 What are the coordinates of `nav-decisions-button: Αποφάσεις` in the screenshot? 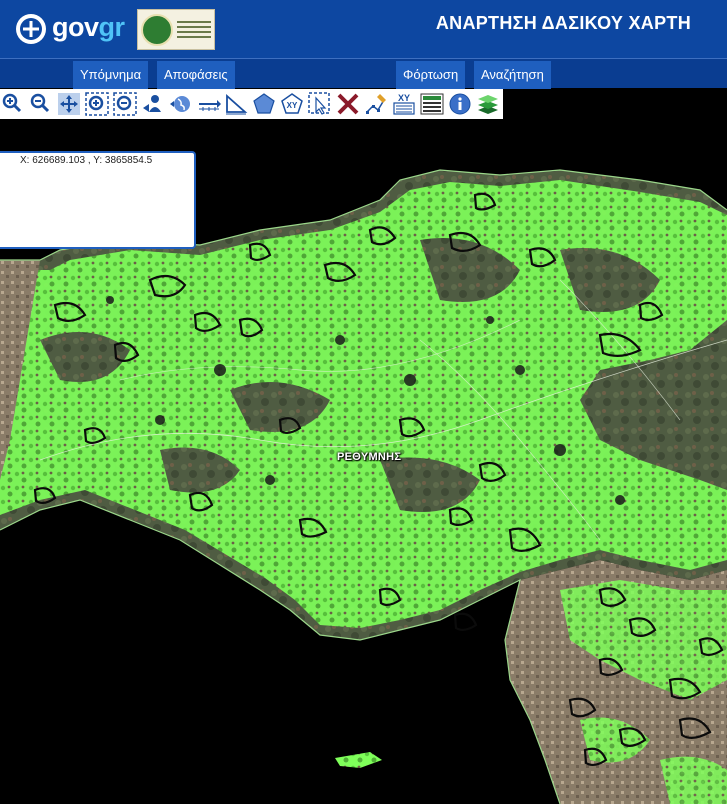 It's located at (196, 75).